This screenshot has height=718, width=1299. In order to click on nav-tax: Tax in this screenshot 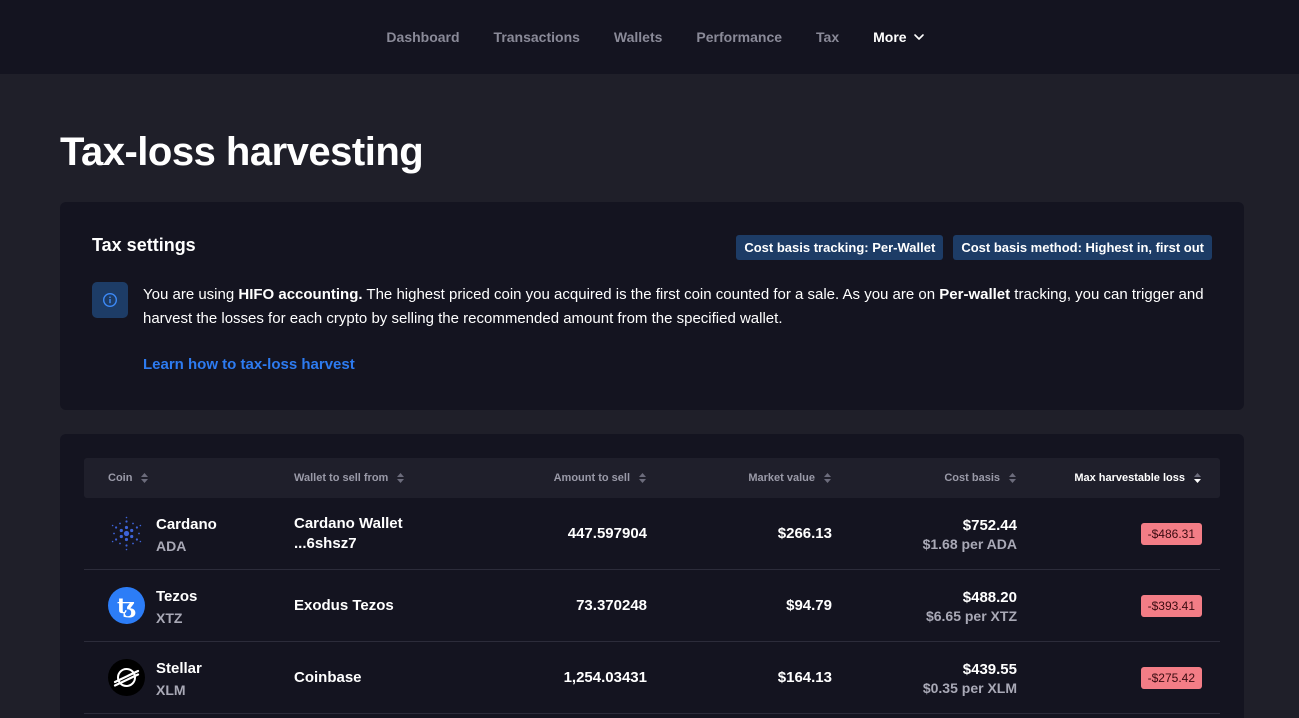, I will do `click(827, 37)`.